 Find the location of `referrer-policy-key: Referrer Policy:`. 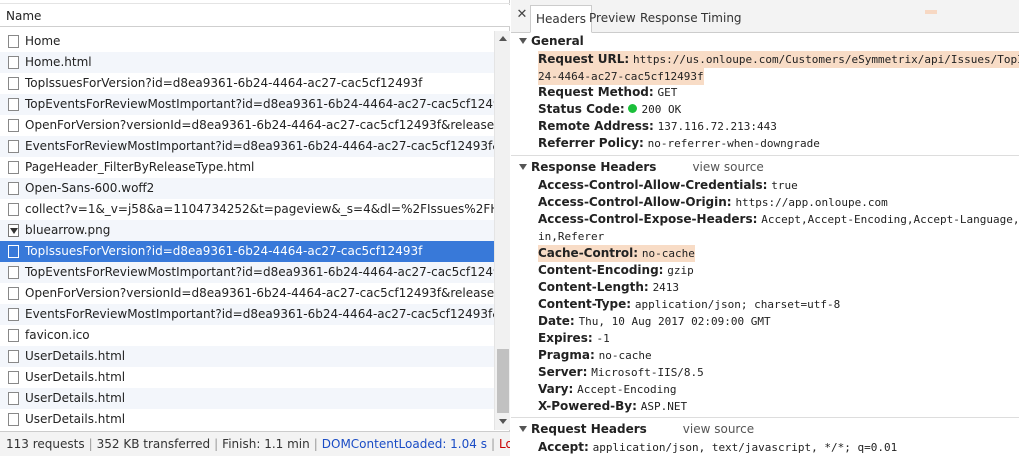

referrer-policy-key: Referrer Policy: is located at coordinates (591, 143).